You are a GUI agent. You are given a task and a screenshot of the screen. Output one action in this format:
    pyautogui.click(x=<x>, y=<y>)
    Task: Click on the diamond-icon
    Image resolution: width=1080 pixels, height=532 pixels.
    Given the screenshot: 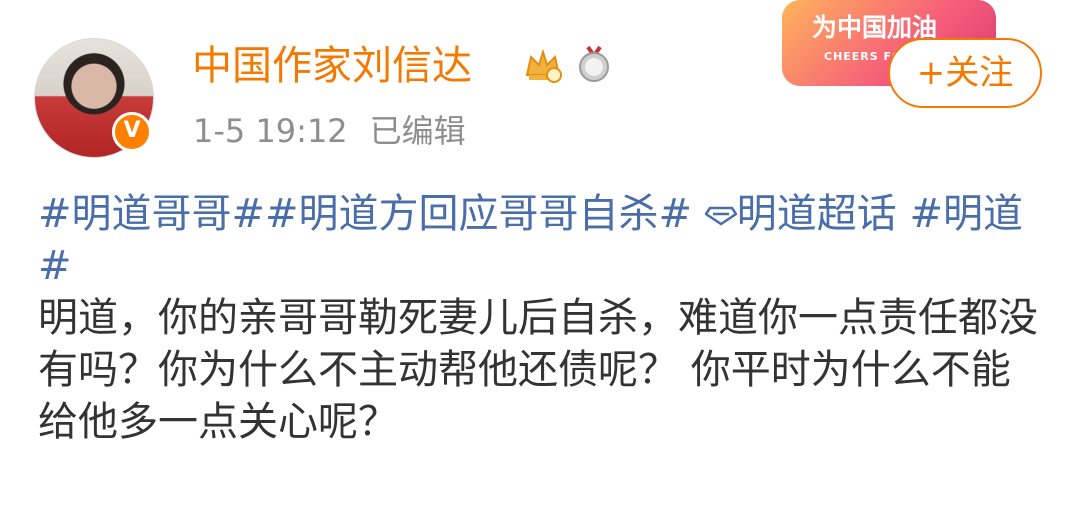 What is the action you would take?
    pyautogui.click(x=720, y=216)
    